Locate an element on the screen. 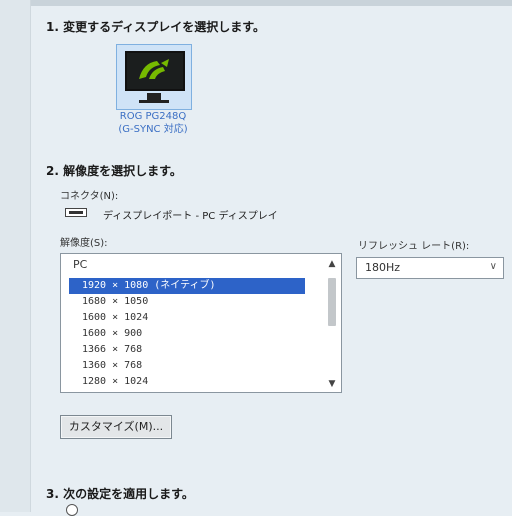 The width and height of the screenshot is (512, 516). chevron-up-icon: ▲ is located at coordinates (332, 264).